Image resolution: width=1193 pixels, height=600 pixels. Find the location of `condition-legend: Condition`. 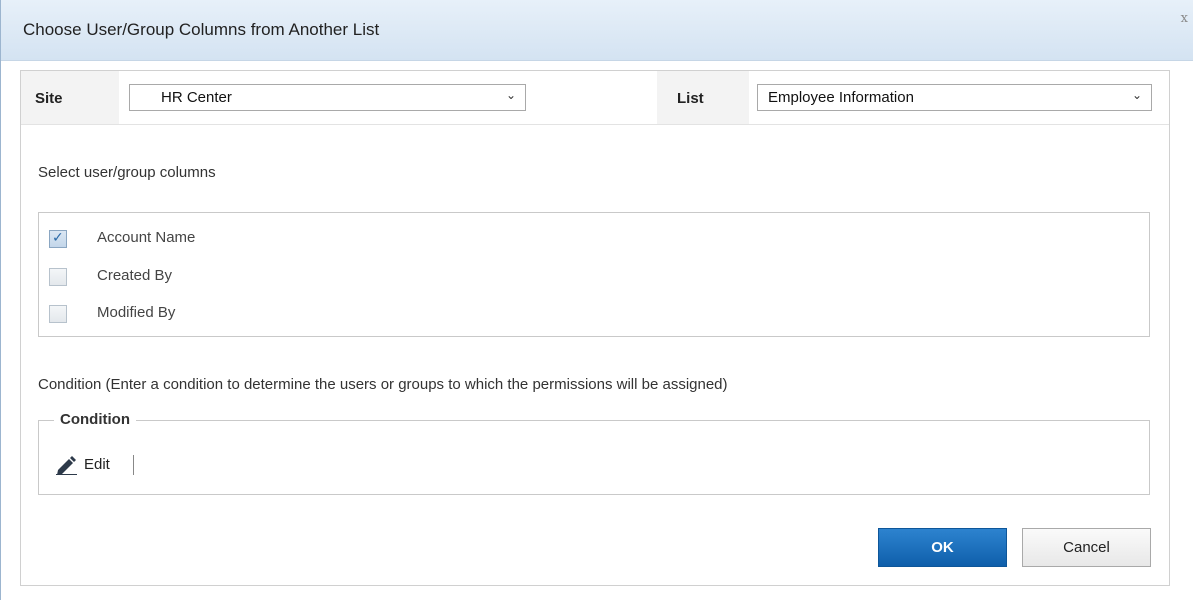

condition-legend: Condition is located at coordinates (95, 419).